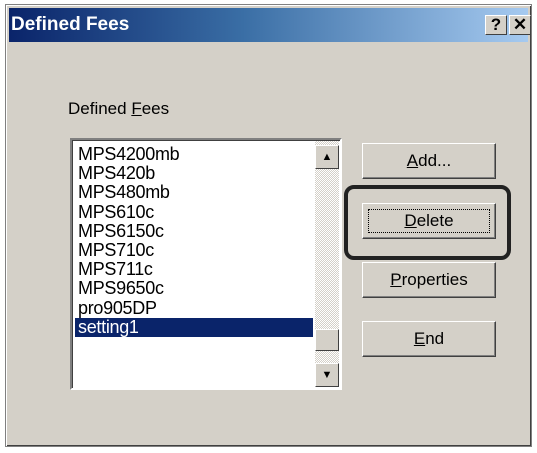 This screenshot has width=537, height=453. What do you see at coordinates (270, 25) in the screenshot?
I see `title-bar: Defined Fees ? ✕` at bounding box center [270, 25].